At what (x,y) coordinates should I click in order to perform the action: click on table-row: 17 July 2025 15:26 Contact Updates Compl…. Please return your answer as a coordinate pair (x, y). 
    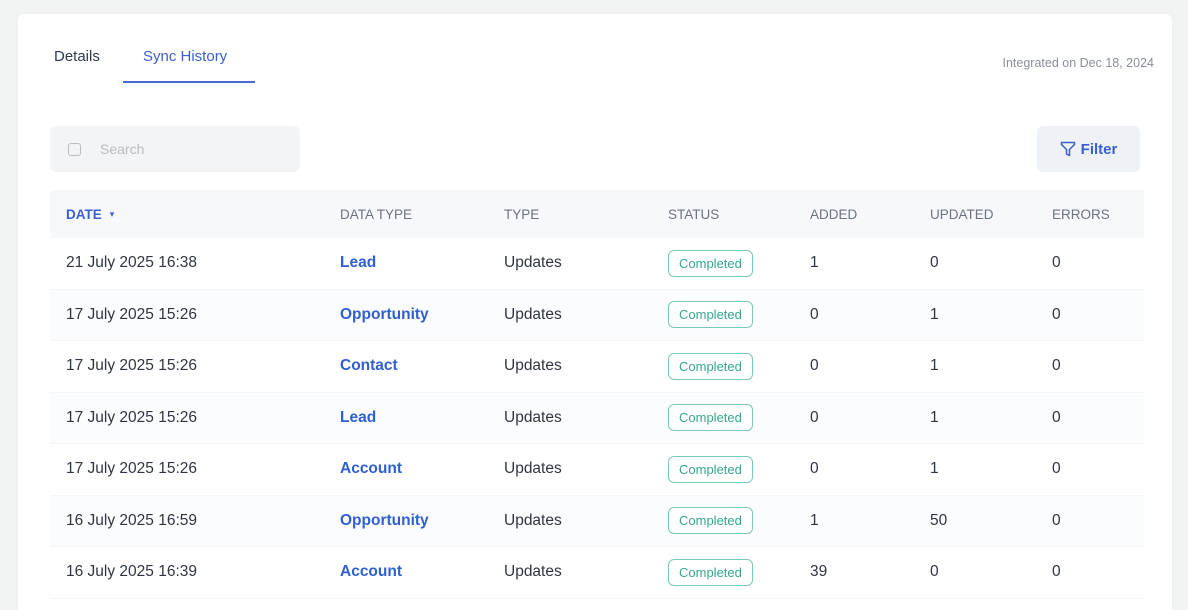
    Looking at the image, I should click on (597, 367).